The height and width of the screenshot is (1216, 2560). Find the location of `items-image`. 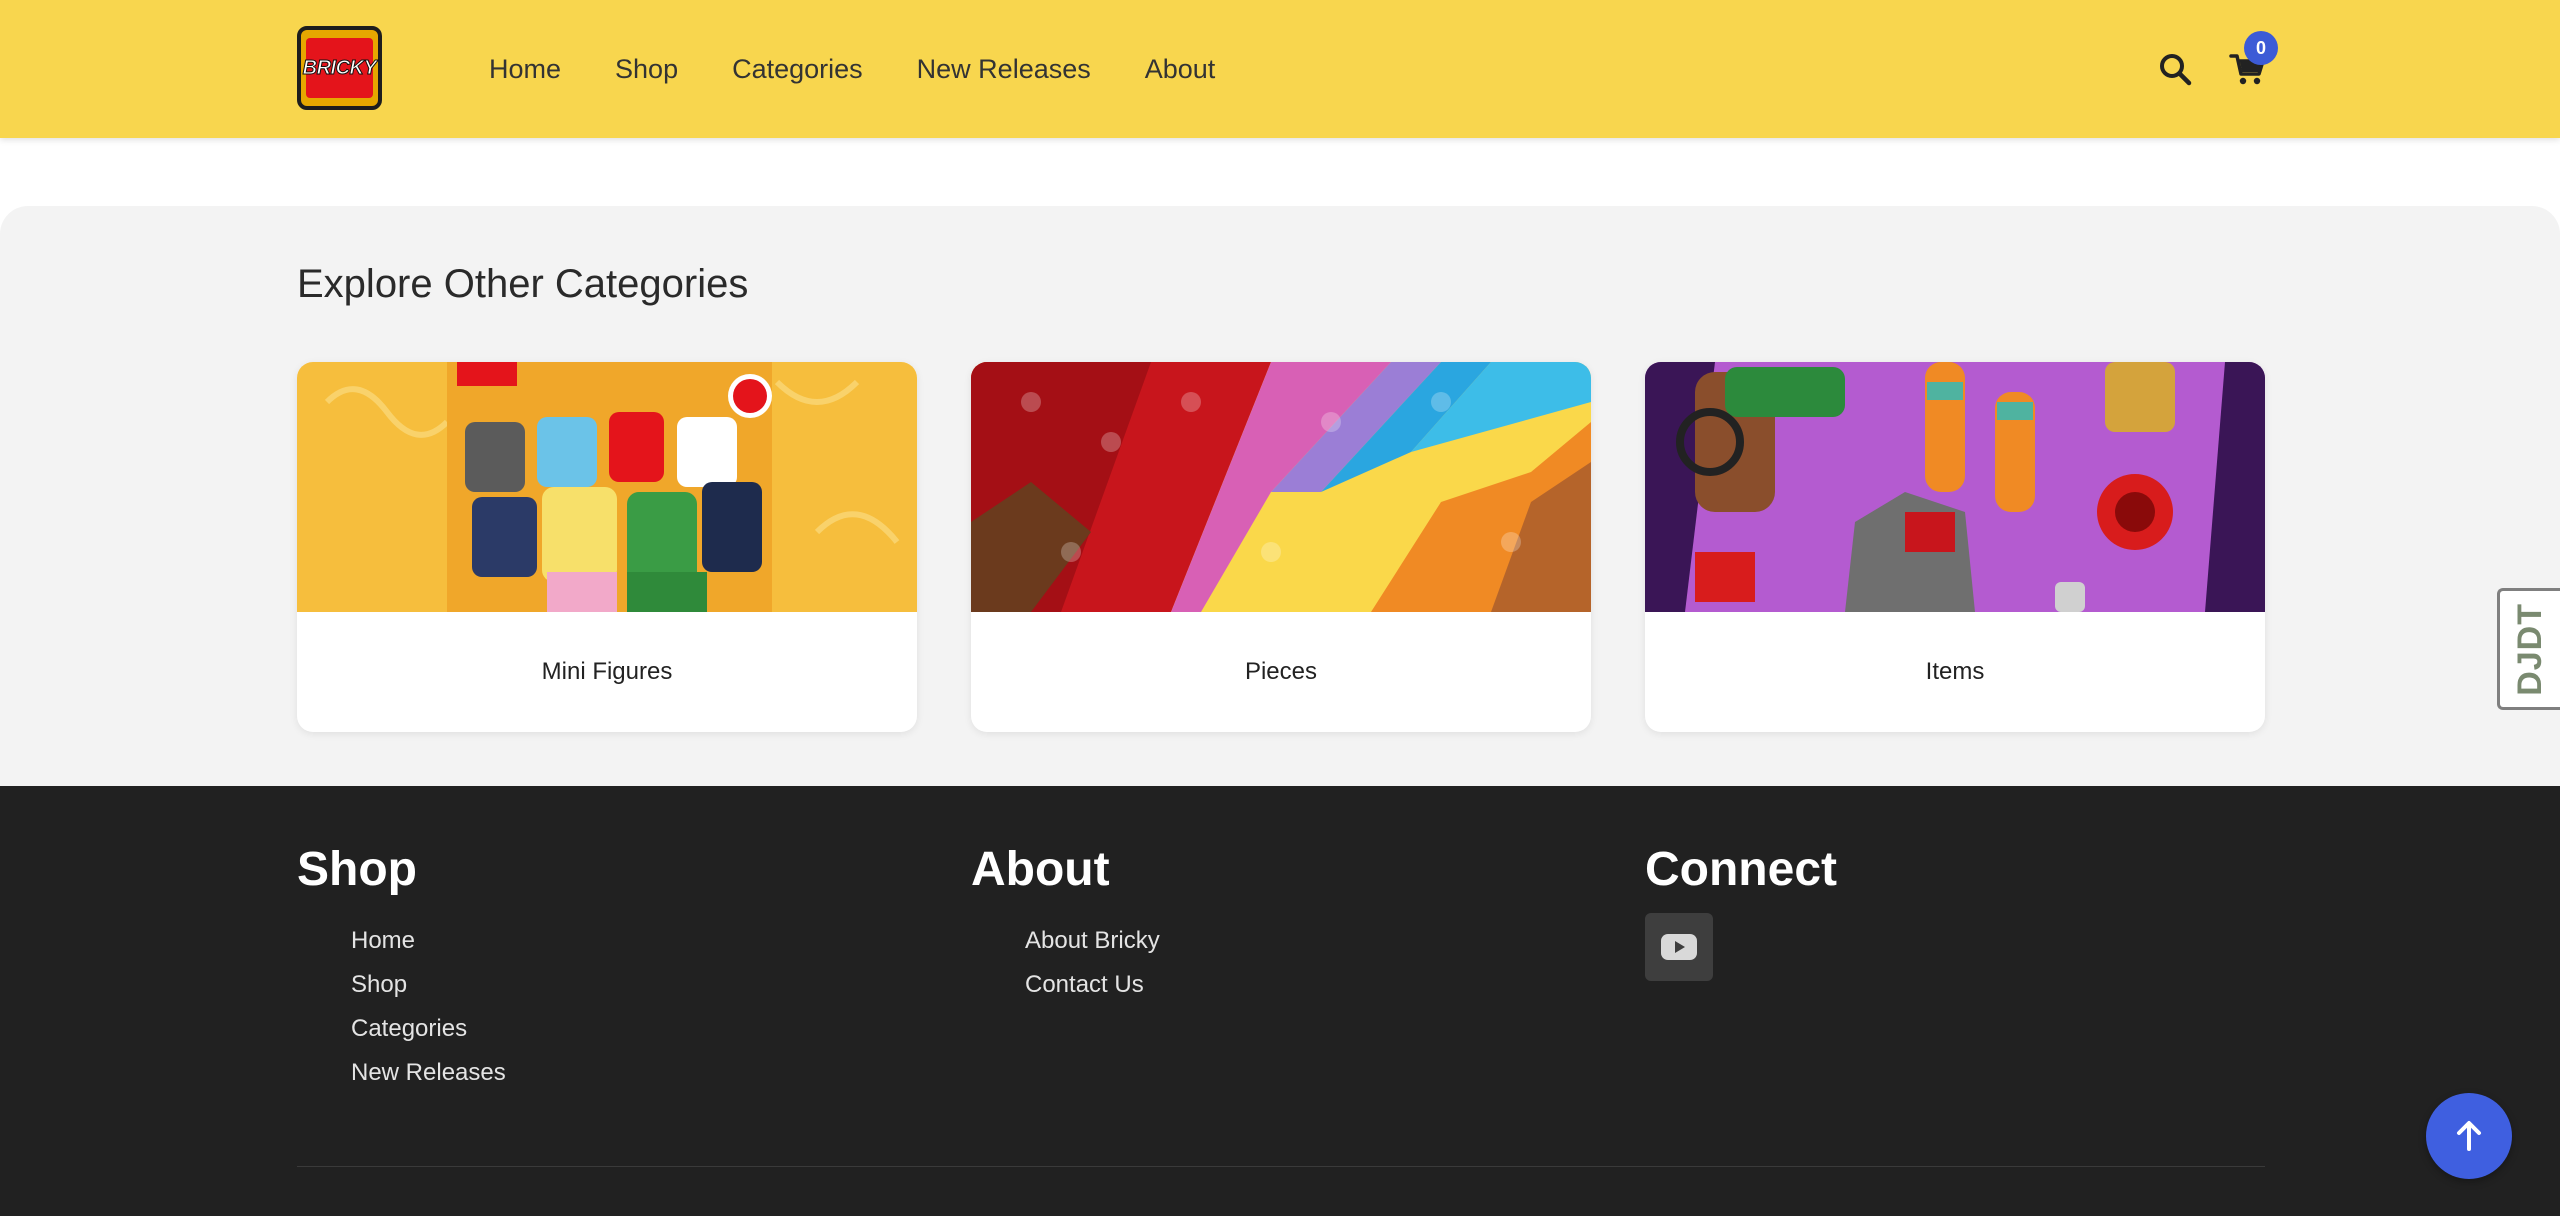

items-image is located at coordinates (1955, 487).